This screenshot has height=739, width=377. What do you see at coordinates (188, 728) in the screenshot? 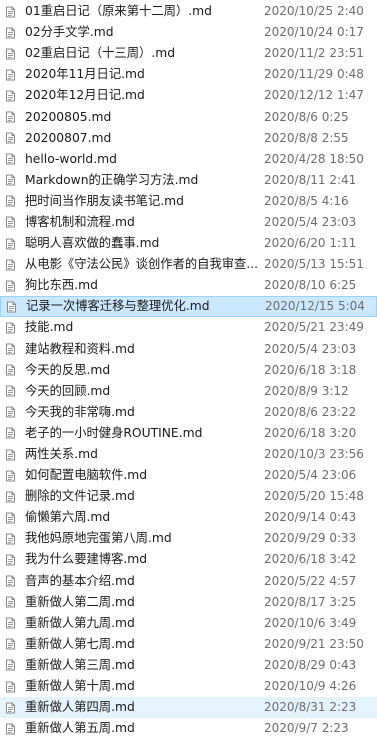
I see `file-row: 重新做人第五周.md 2020/9/7 2:23` at bounding box center [188, 728].